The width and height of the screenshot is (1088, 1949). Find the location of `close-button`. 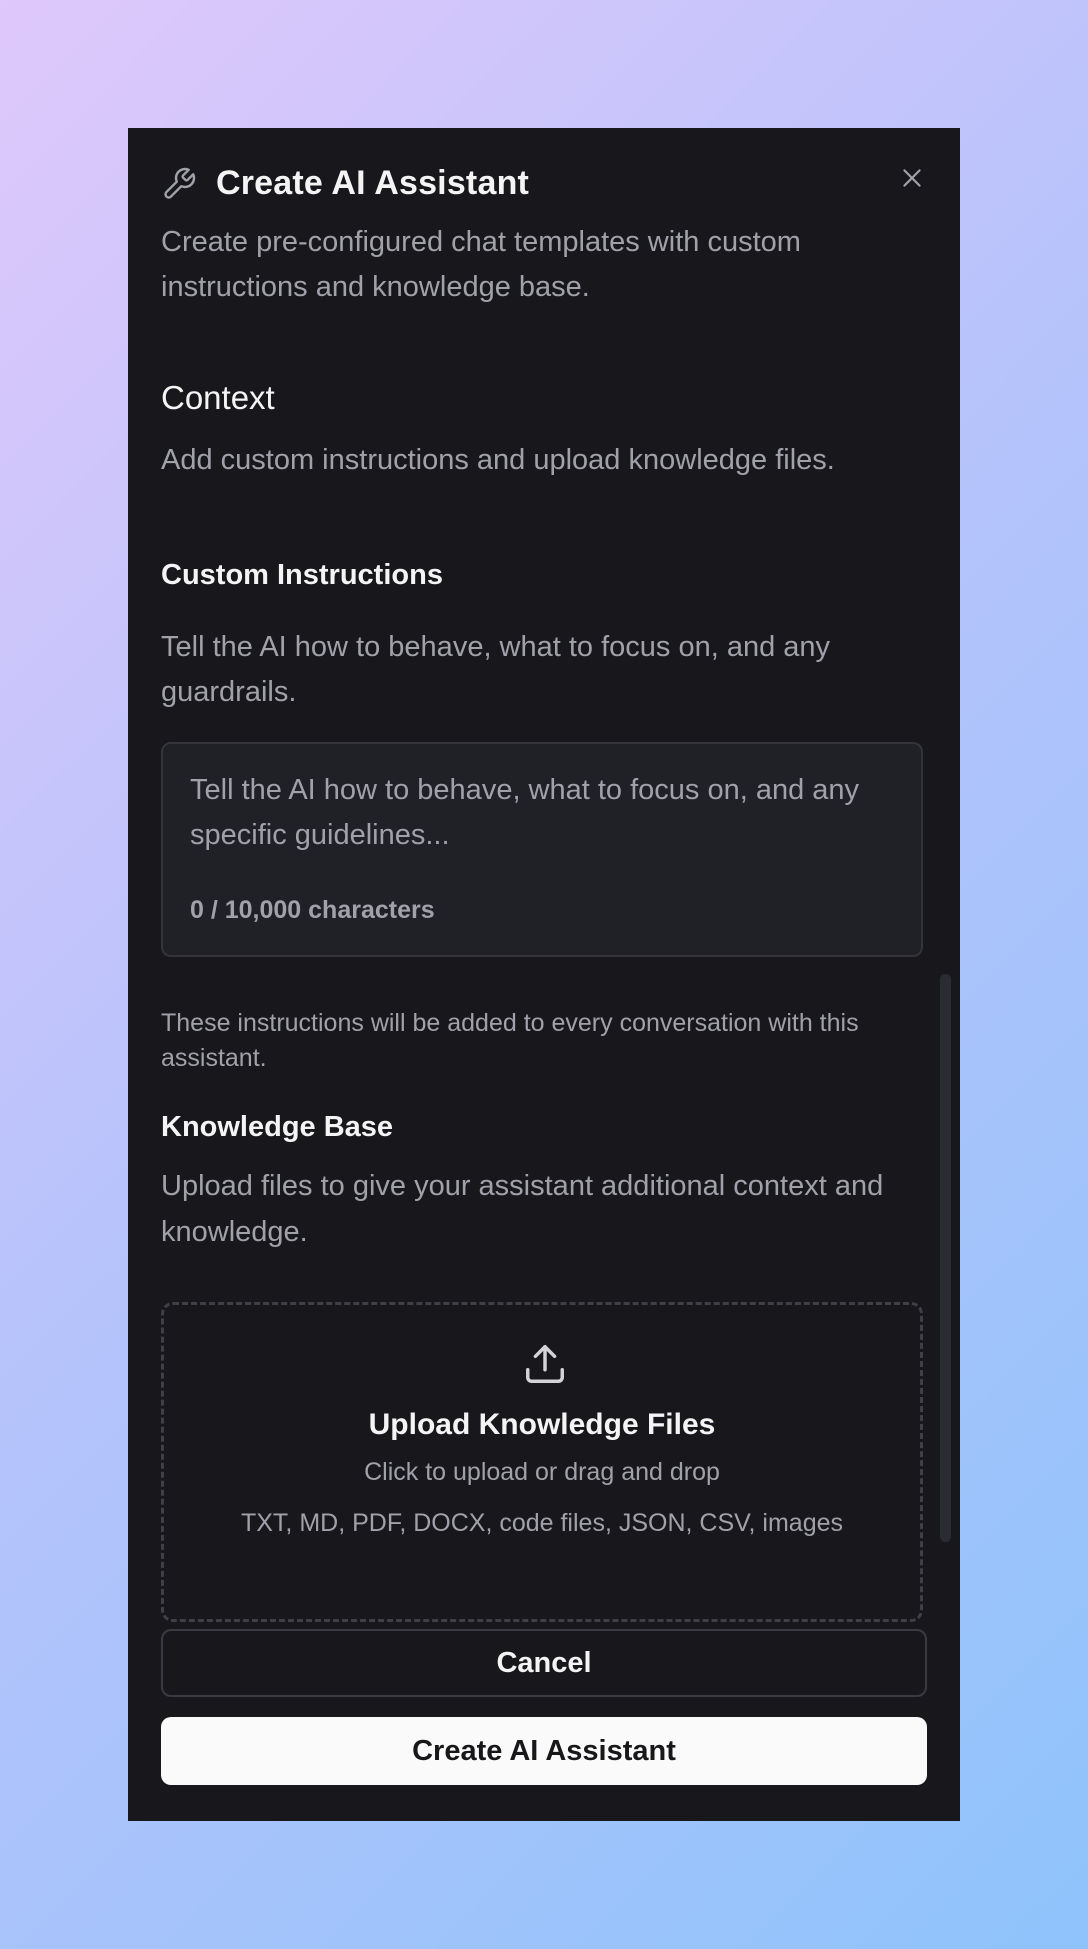

close-button is located at coordinates (912, 180).